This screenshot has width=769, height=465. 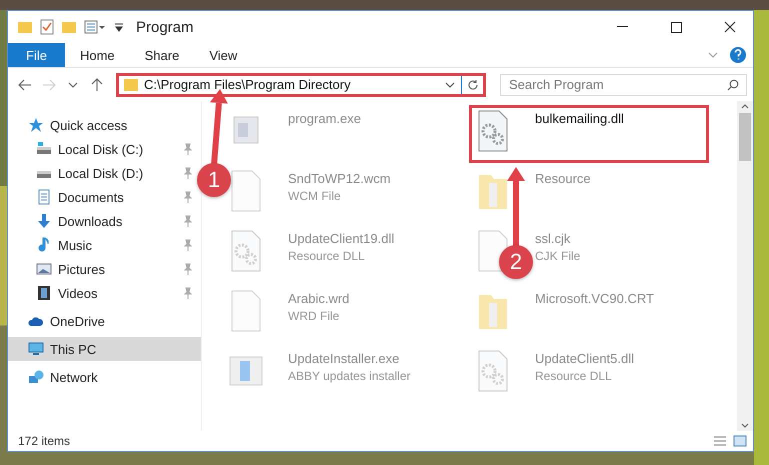 What do you see at coordinates (315, 196) in the screenshot?
I see `file-type: WCM File` at bounding box center [315, 196].